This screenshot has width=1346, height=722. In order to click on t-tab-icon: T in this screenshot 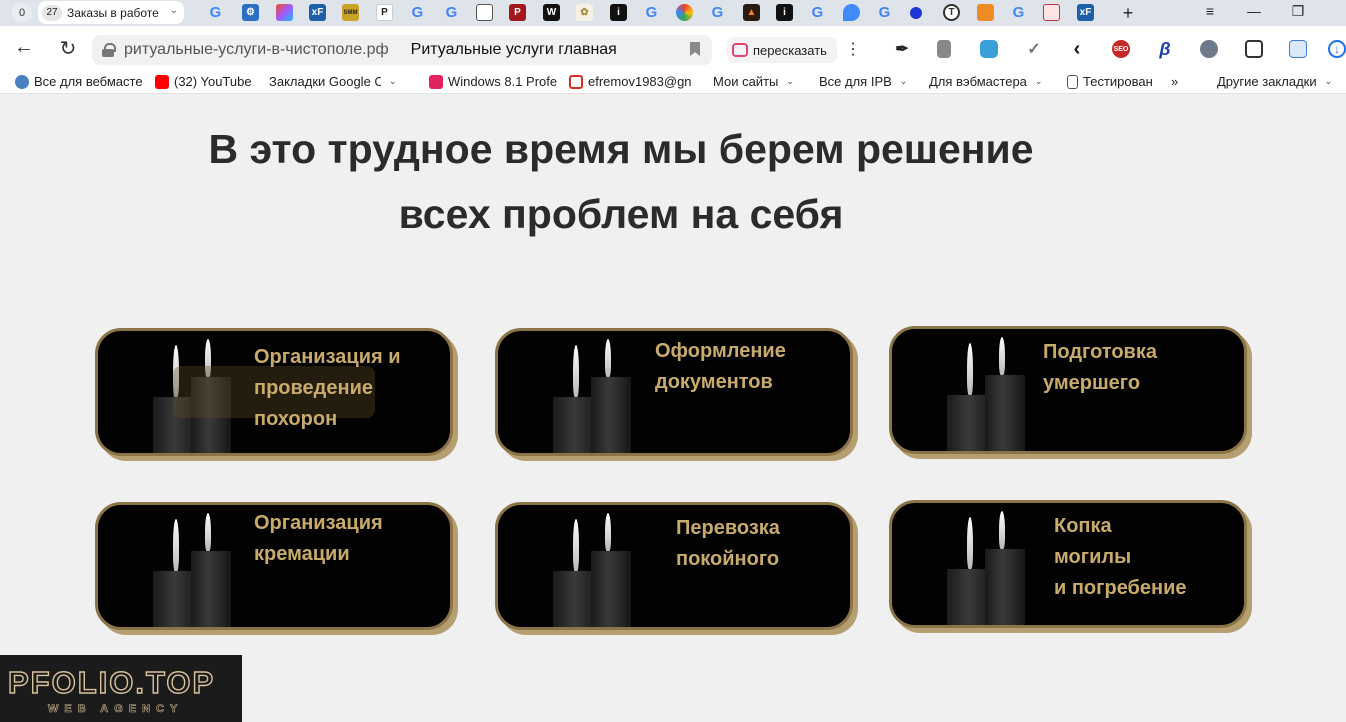, I will do `click(951, 12)`.